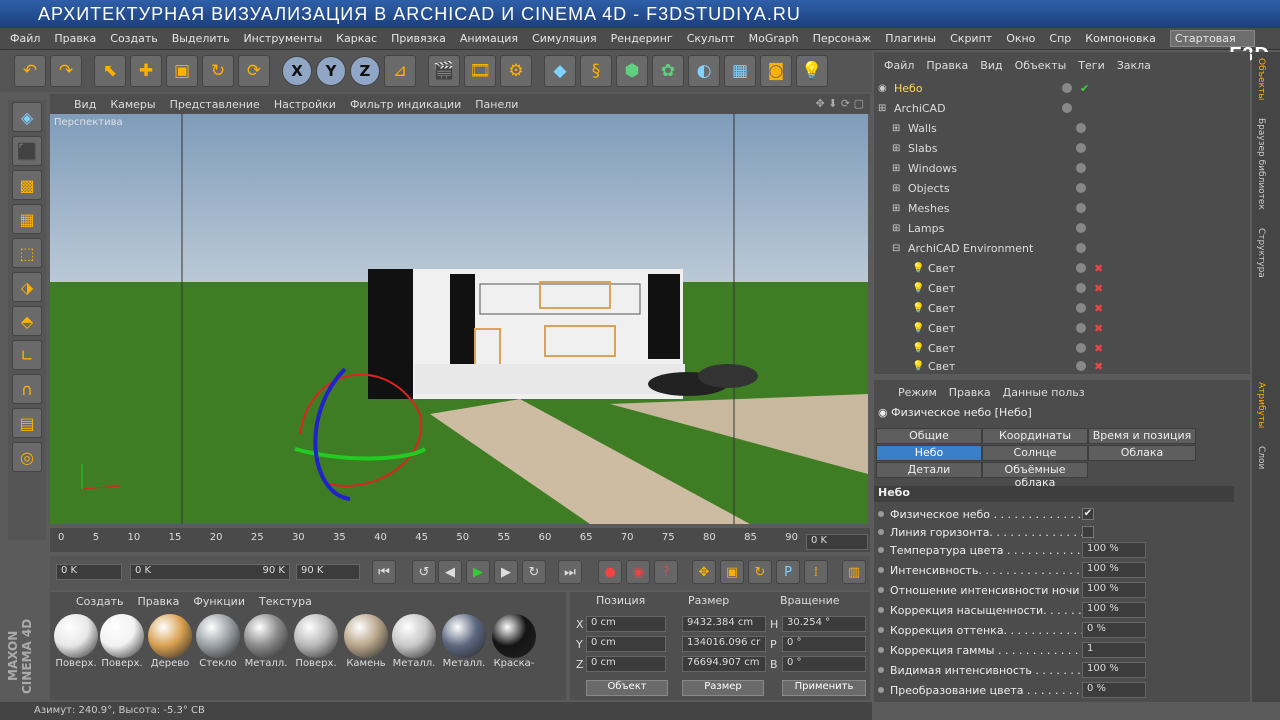 The width and height of the screenshot is (1280, 720). What do you see at coordinates (842, 38) in the screenshot?
I see `menu-character: Персонаж` at bounding box center [842, 38].